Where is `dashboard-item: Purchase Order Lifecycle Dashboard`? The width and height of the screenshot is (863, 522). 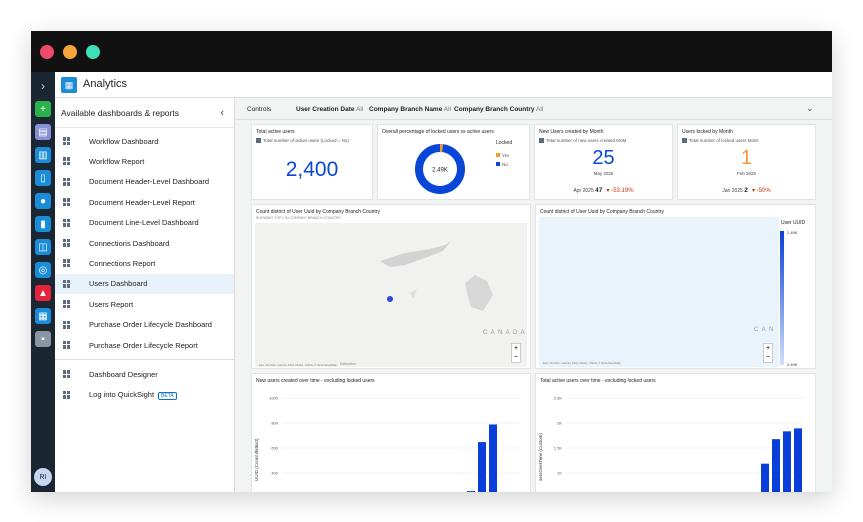 dashboard-item: Purchase Order Lifecycle Dashboard is located at coordinates (144, 325).